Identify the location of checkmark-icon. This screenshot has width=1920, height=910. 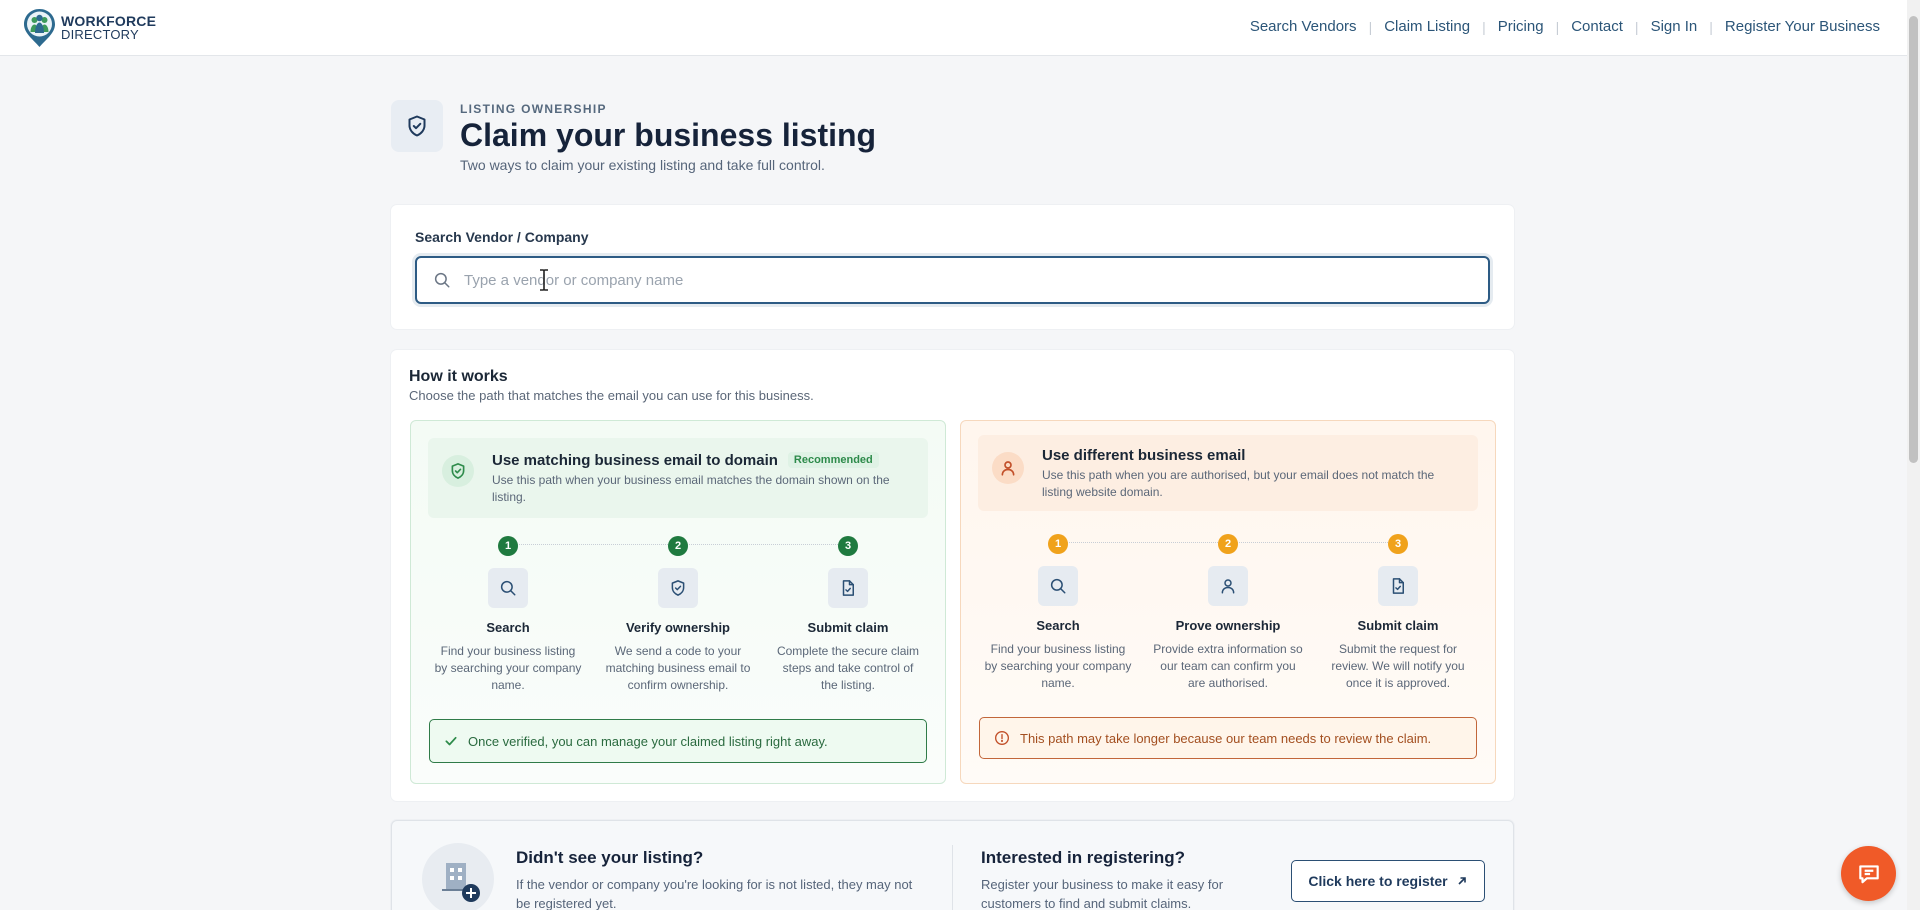
(451, 741).